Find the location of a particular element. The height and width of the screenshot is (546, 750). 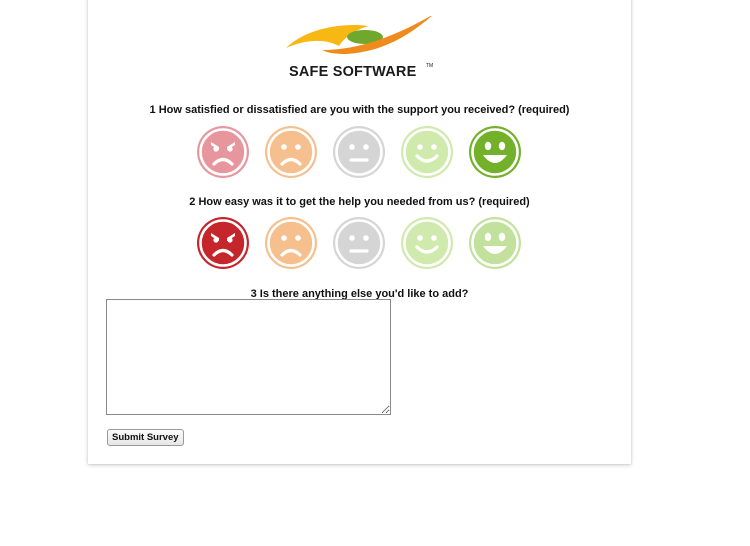

question-2-rating is located at coordinates (360, 243).